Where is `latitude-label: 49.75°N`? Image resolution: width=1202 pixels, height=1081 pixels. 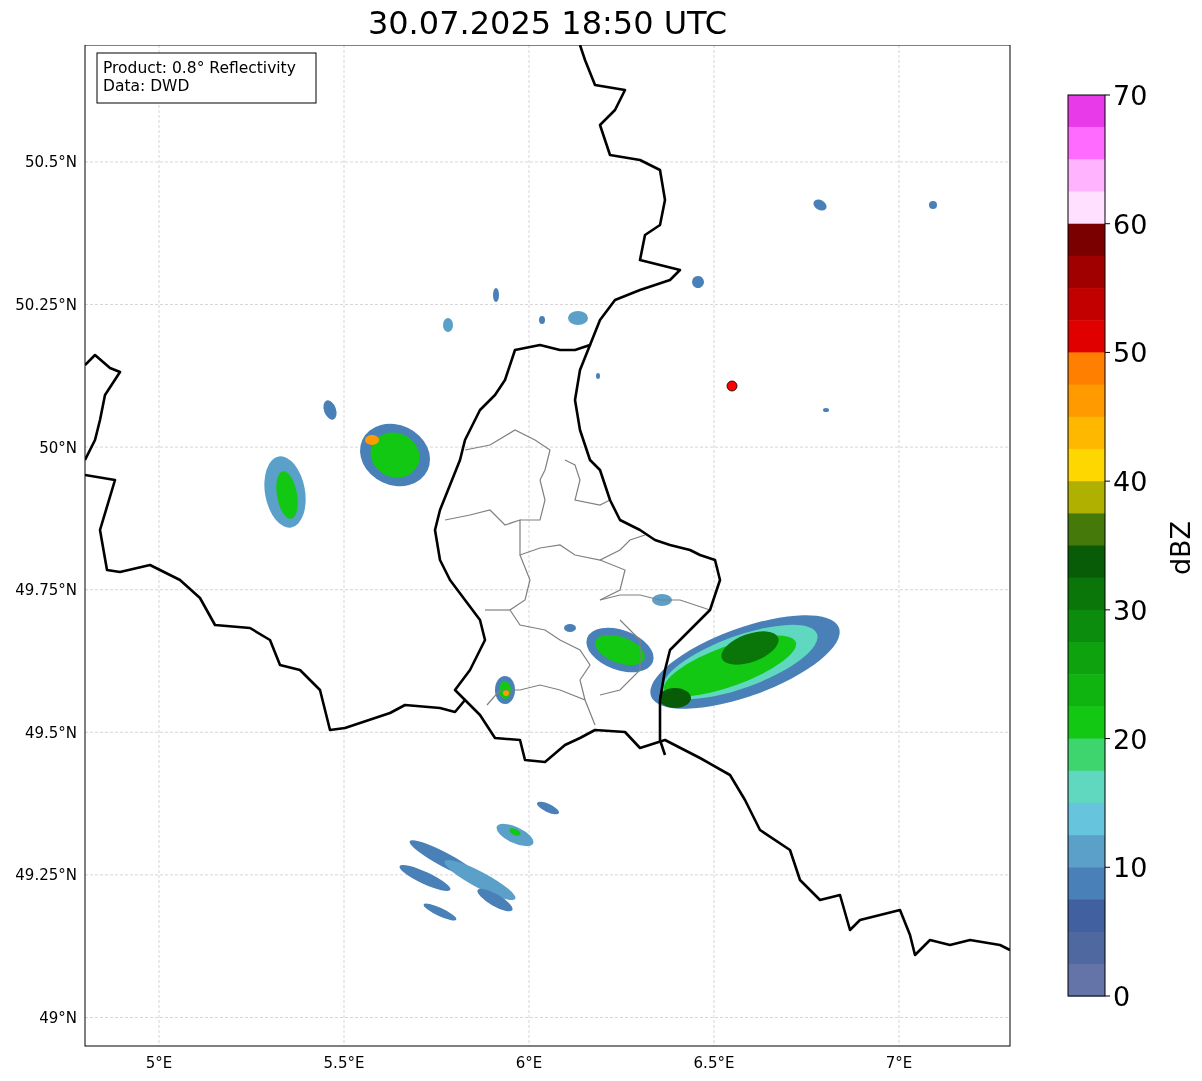
latitude-label: 49.75°N is located at coordinates (46, 590).